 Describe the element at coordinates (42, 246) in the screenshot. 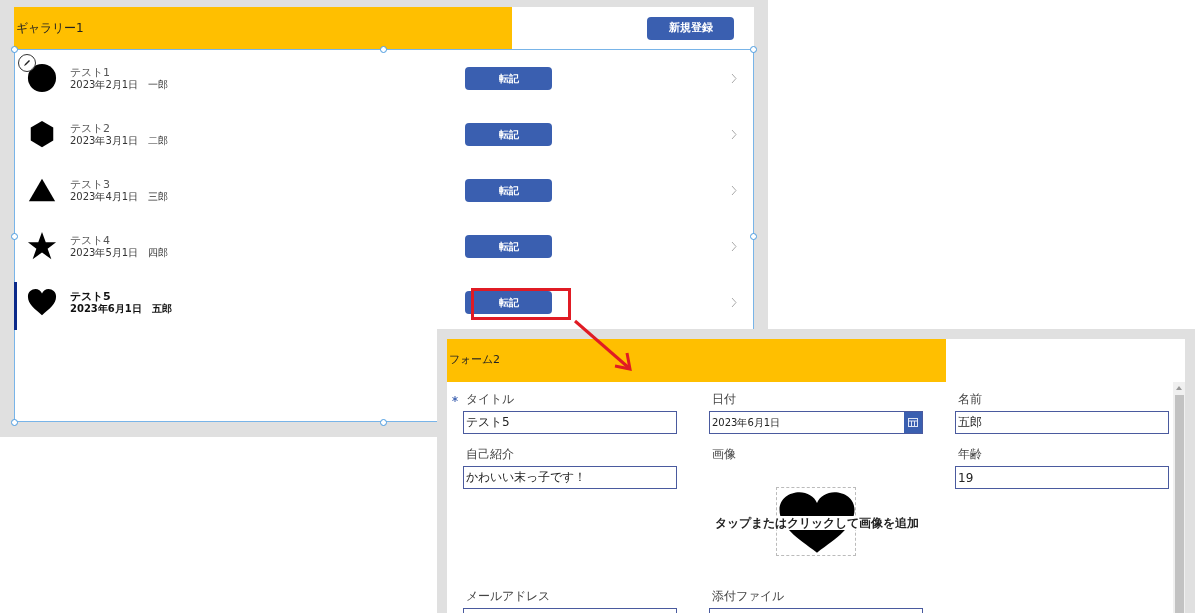

I see `star-image` at that location.